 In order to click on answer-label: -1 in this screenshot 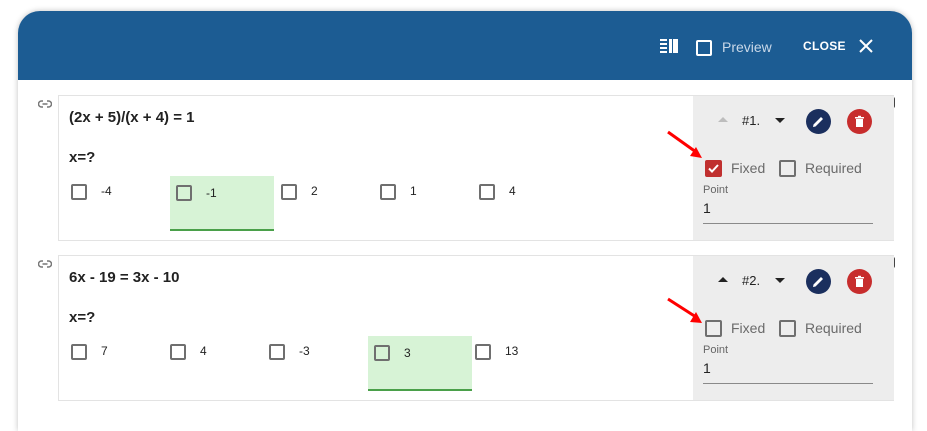, I will do `click(211, 193)`.